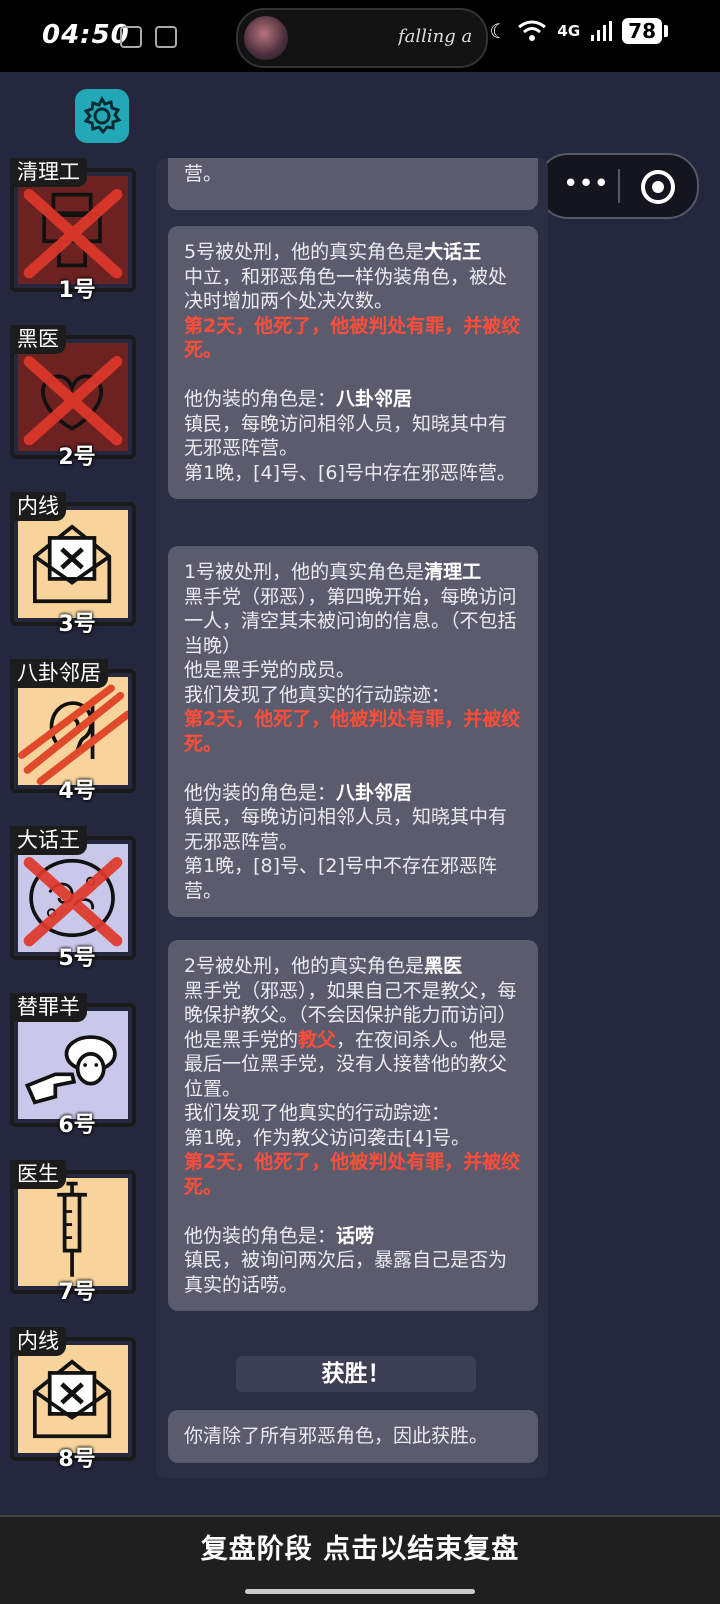  I want to click on player-card-6: 替罪羊 6号, so click(77, 1065).